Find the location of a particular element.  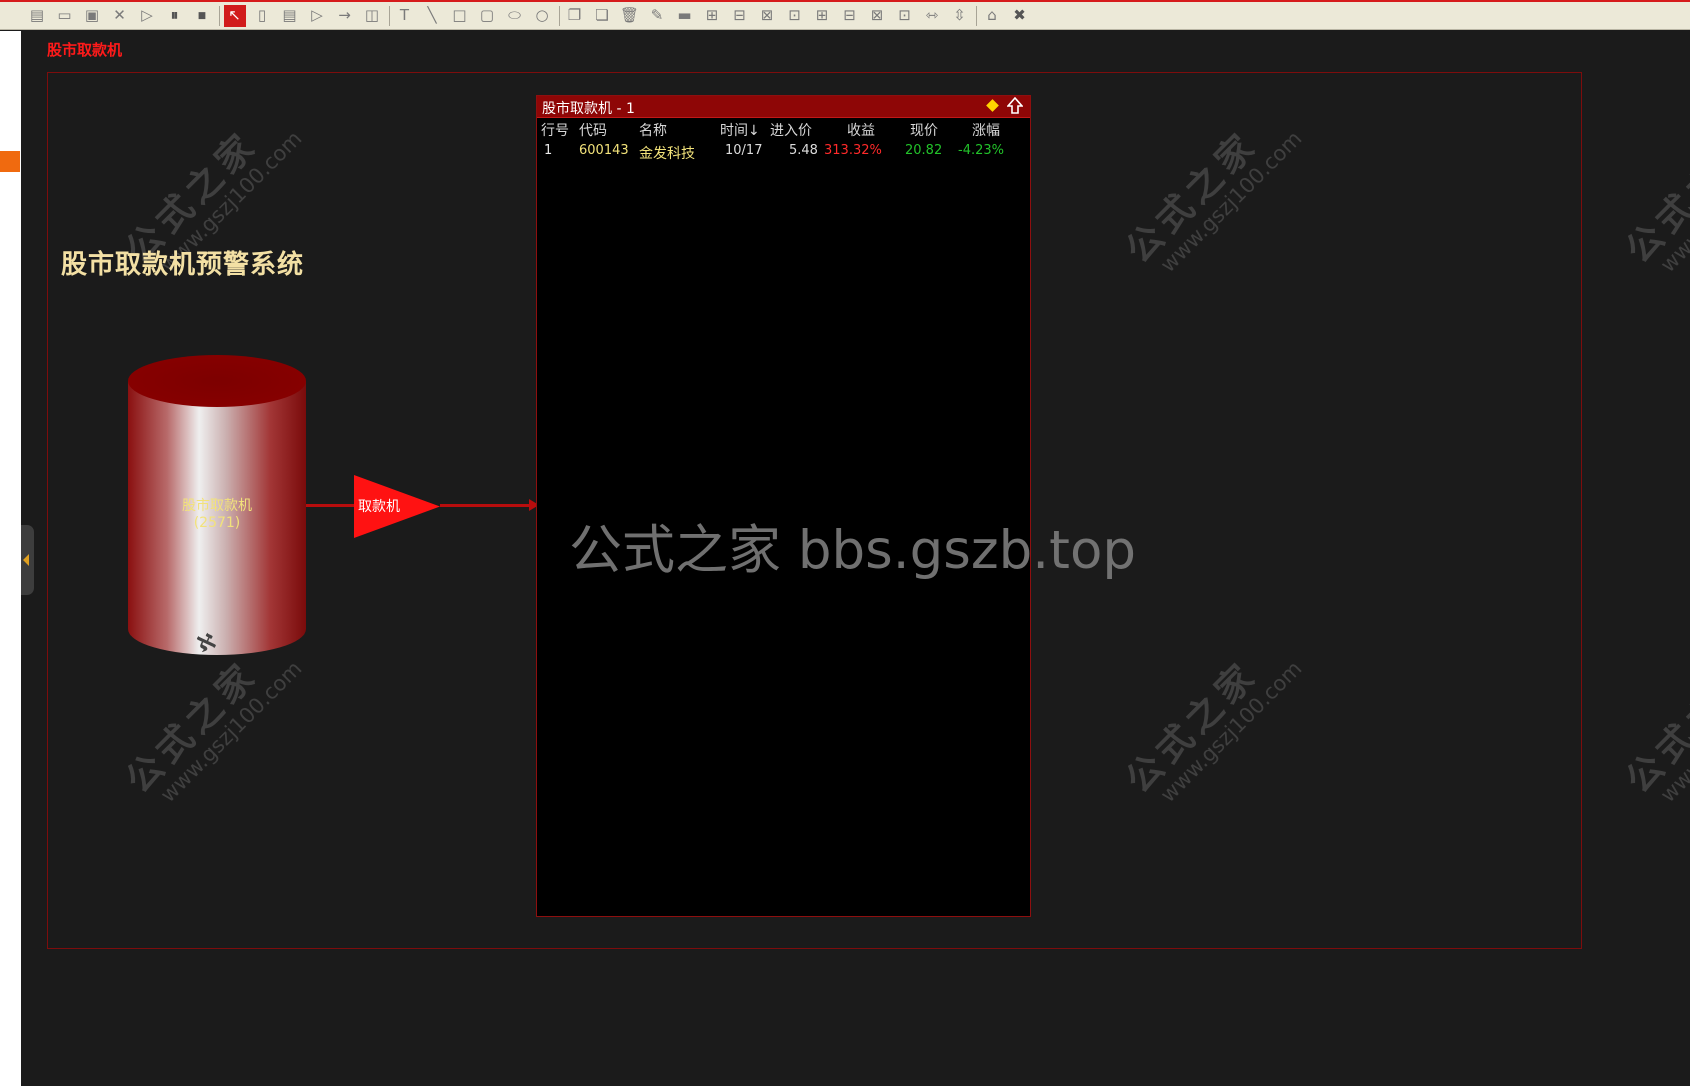

pause-icon: ⏸ is located at coordinates (175, 16).